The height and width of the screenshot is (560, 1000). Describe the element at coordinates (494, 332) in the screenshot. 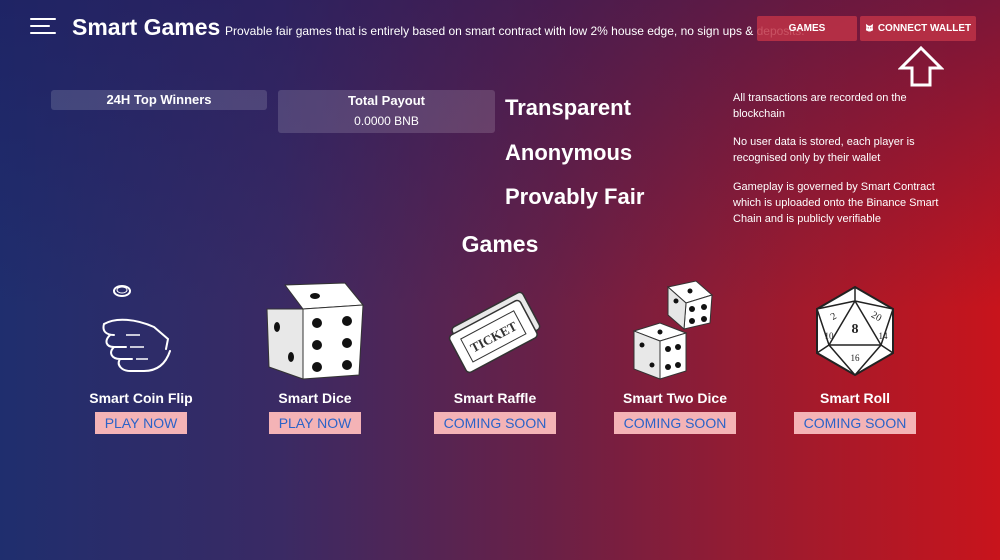

I see `ticket-icon: TICKET` at that location.